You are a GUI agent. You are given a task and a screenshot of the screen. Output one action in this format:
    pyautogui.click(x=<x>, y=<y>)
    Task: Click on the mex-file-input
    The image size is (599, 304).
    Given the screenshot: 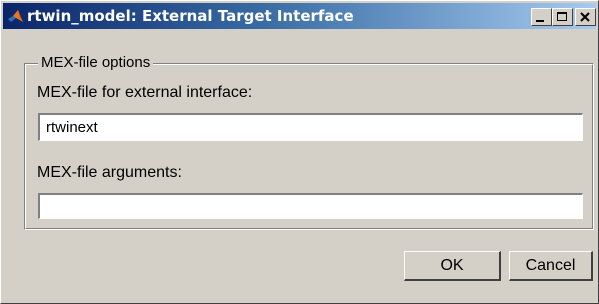 What is the action you would take?
    pyautogui.click(x=310, y=127)
    